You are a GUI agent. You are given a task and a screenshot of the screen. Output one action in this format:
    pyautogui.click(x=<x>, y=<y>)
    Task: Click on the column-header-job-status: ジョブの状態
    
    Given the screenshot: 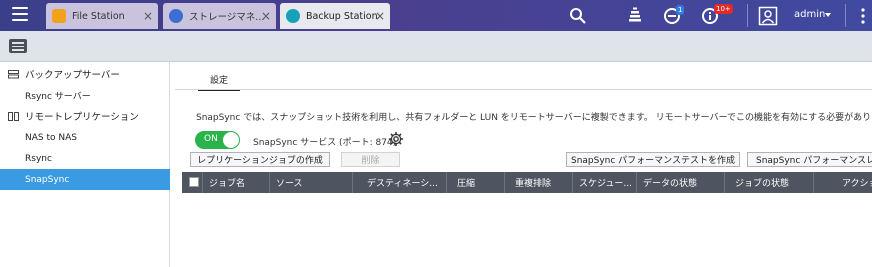 What is the action you would take?
    pyautogui.click(x=768, y=182)
    